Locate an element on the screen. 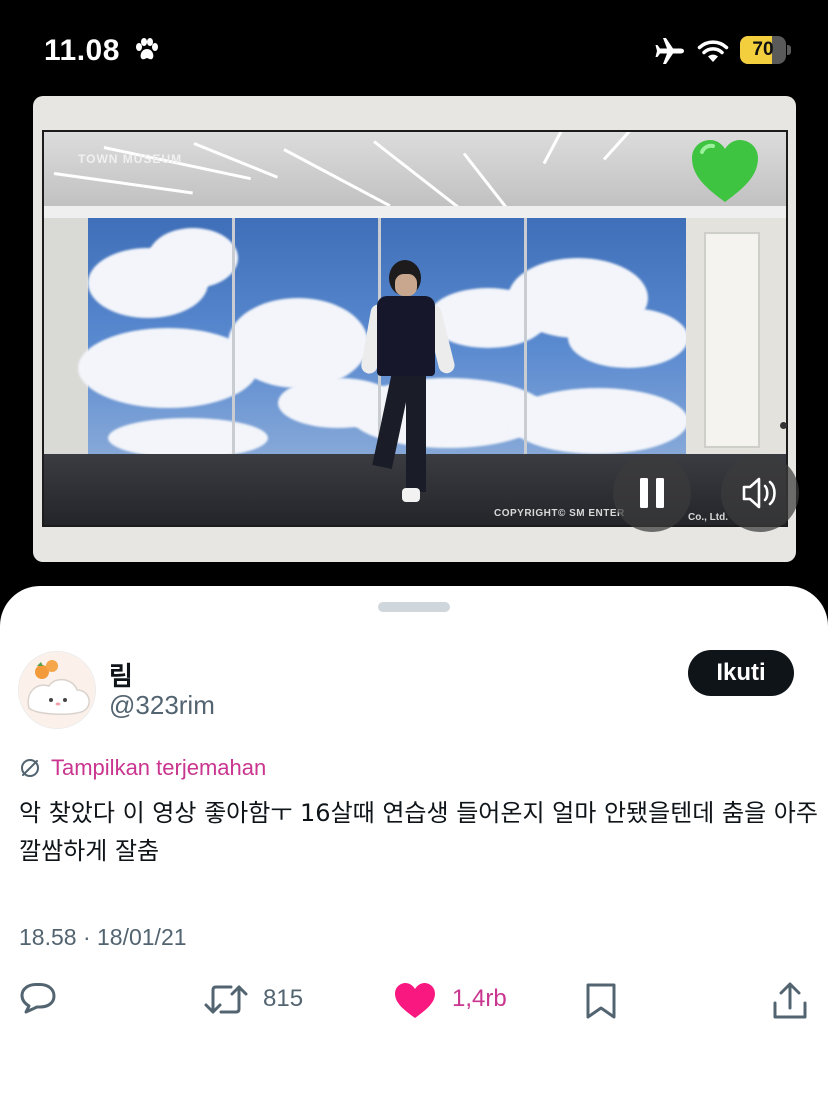  avatar is located at coordinates (57, 690).